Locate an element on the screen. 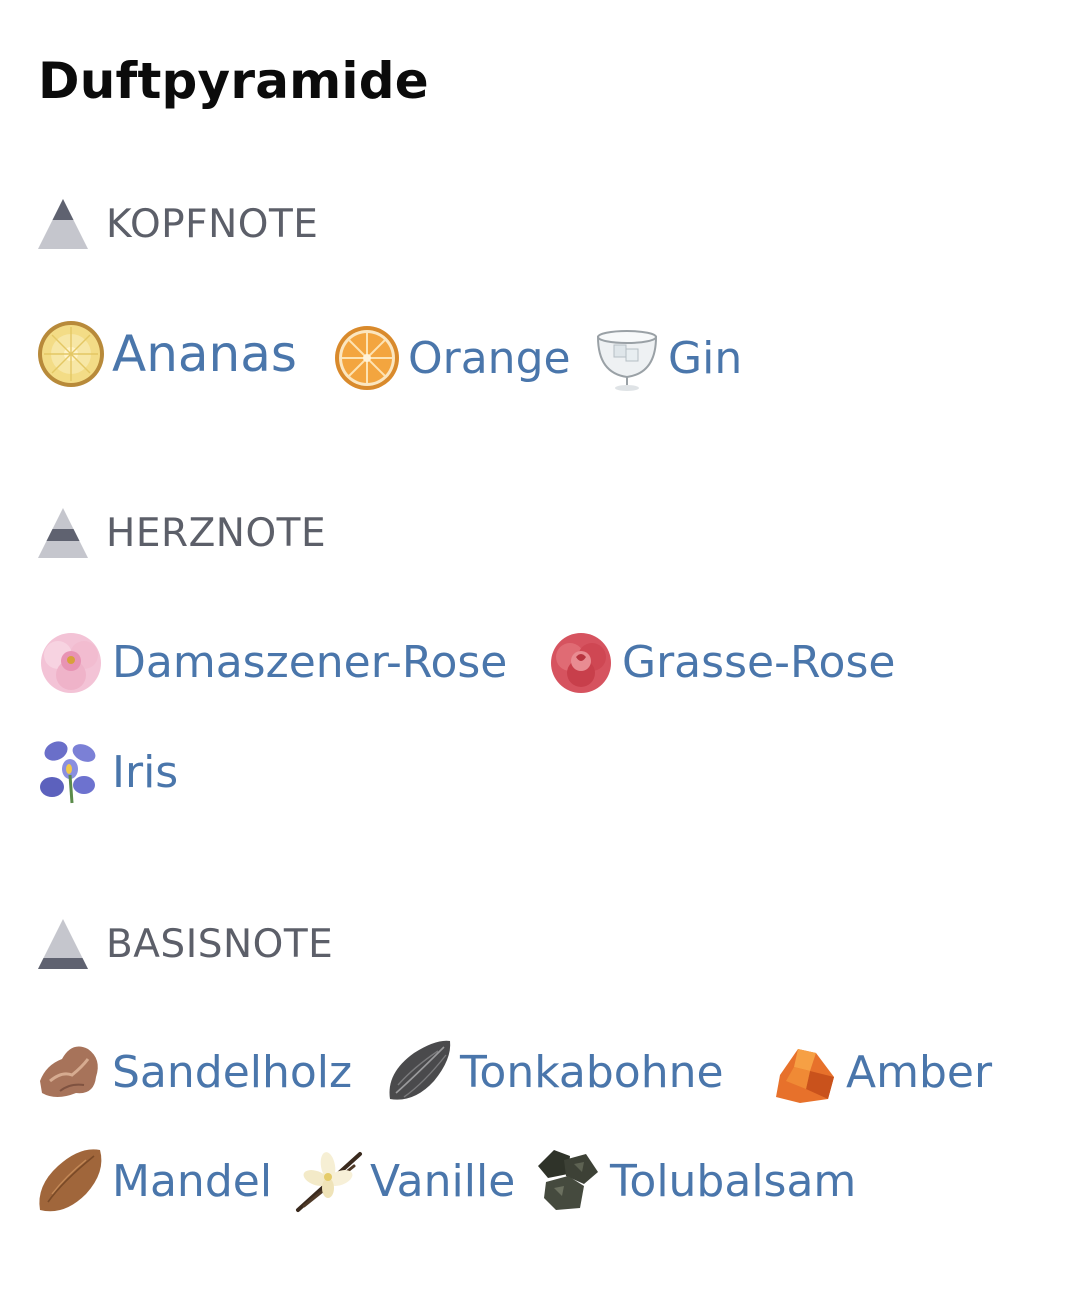 The image size is (1080, 1291). note-mandel: Mandel is located at coordinates (154, 1181).